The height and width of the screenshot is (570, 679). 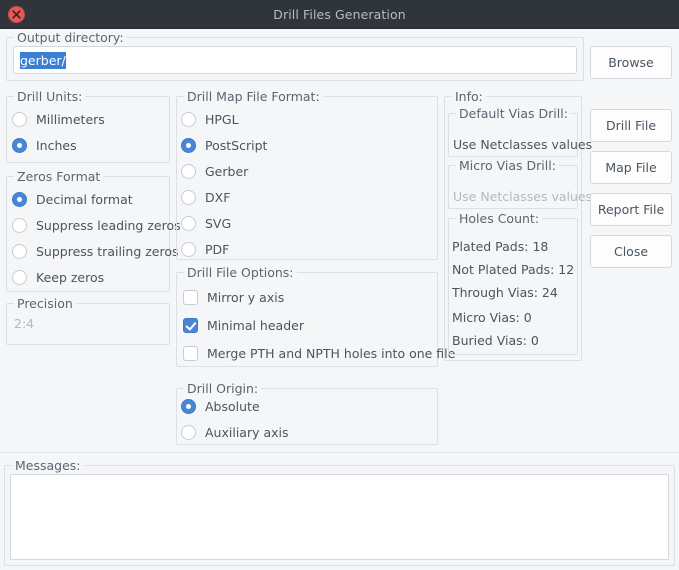 I want to click on title-bar: Drill Files Generation, so click(x=339, y=14).